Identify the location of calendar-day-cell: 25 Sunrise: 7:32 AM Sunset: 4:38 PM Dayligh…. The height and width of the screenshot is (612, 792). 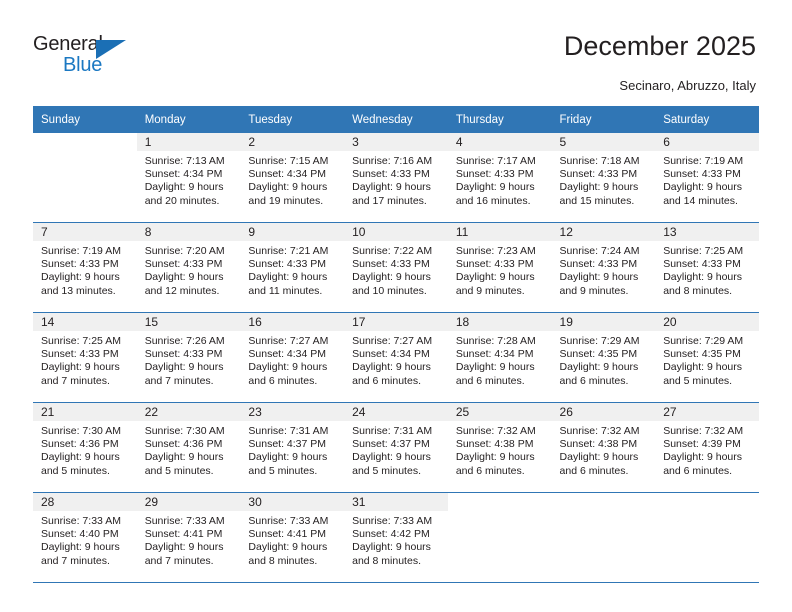
(499, 448).